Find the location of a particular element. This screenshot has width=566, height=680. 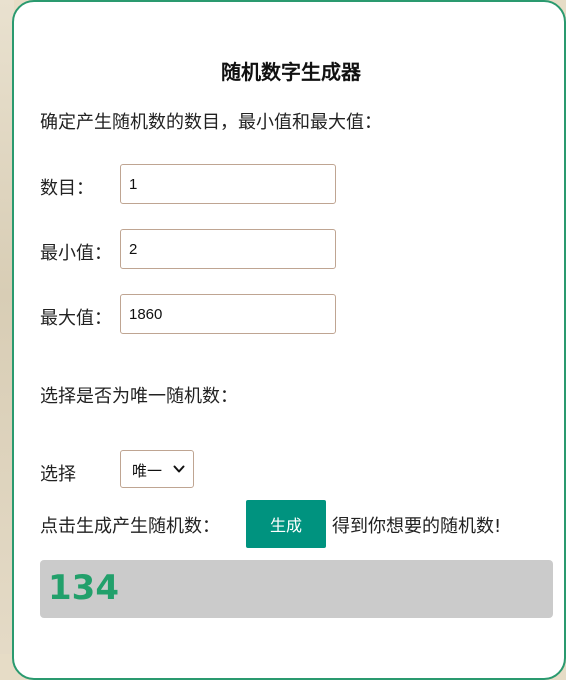

result-box: 134 is located at coordinates (296, 589).